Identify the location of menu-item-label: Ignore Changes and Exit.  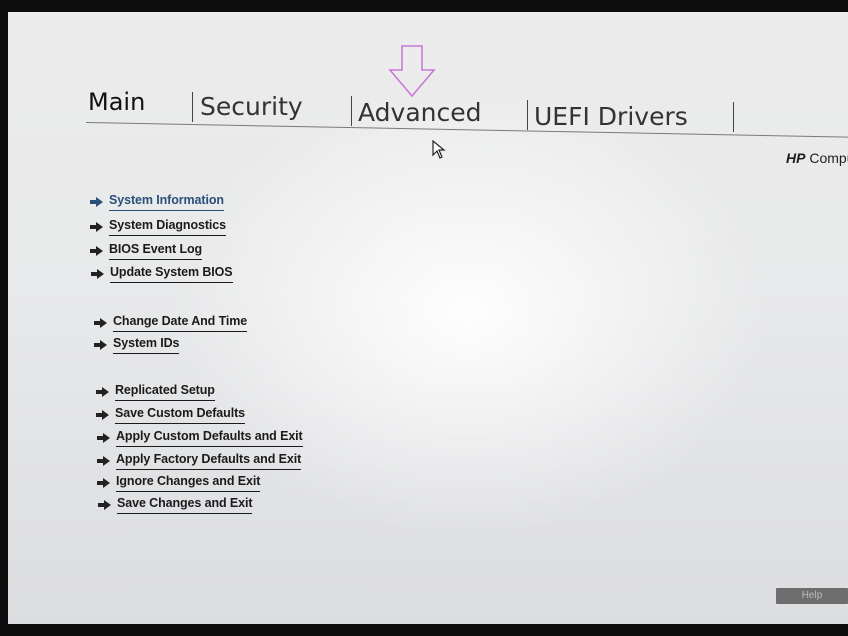
(188, 483).